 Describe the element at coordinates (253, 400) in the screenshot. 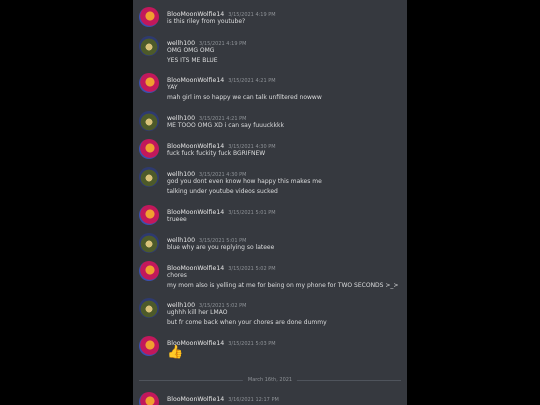

I see `timestamp: 3/16/2021 12:17 PM` at that location.